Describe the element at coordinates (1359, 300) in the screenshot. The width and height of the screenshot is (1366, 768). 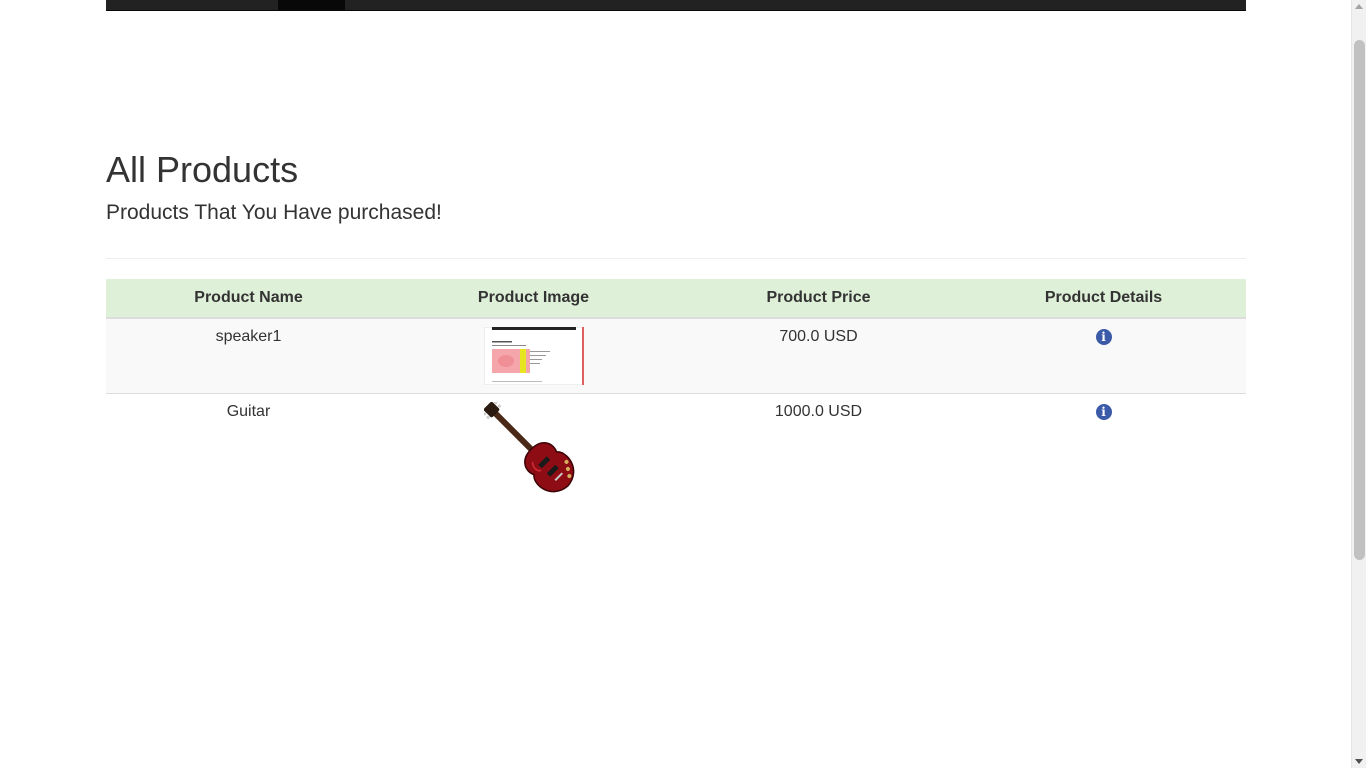
I see `scrollbar-thumb` at that location.